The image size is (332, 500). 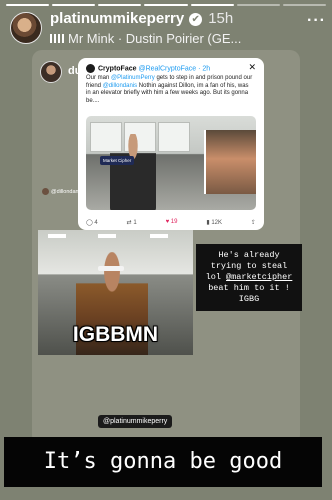 I want to click on like-count: ♥ 19, so click(x=171, y=222).